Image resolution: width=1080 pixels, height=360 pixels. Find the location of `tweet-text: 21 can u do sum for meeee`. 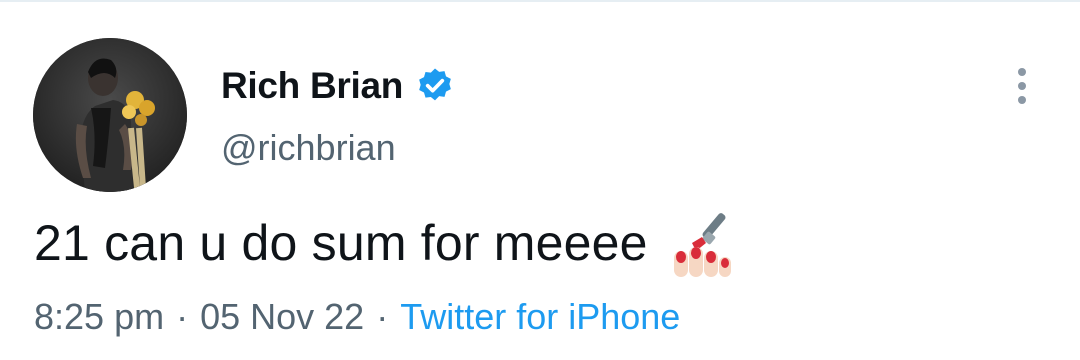

tweet-text: 21 can u do sum for meeee is located at coordinates (341, 243).